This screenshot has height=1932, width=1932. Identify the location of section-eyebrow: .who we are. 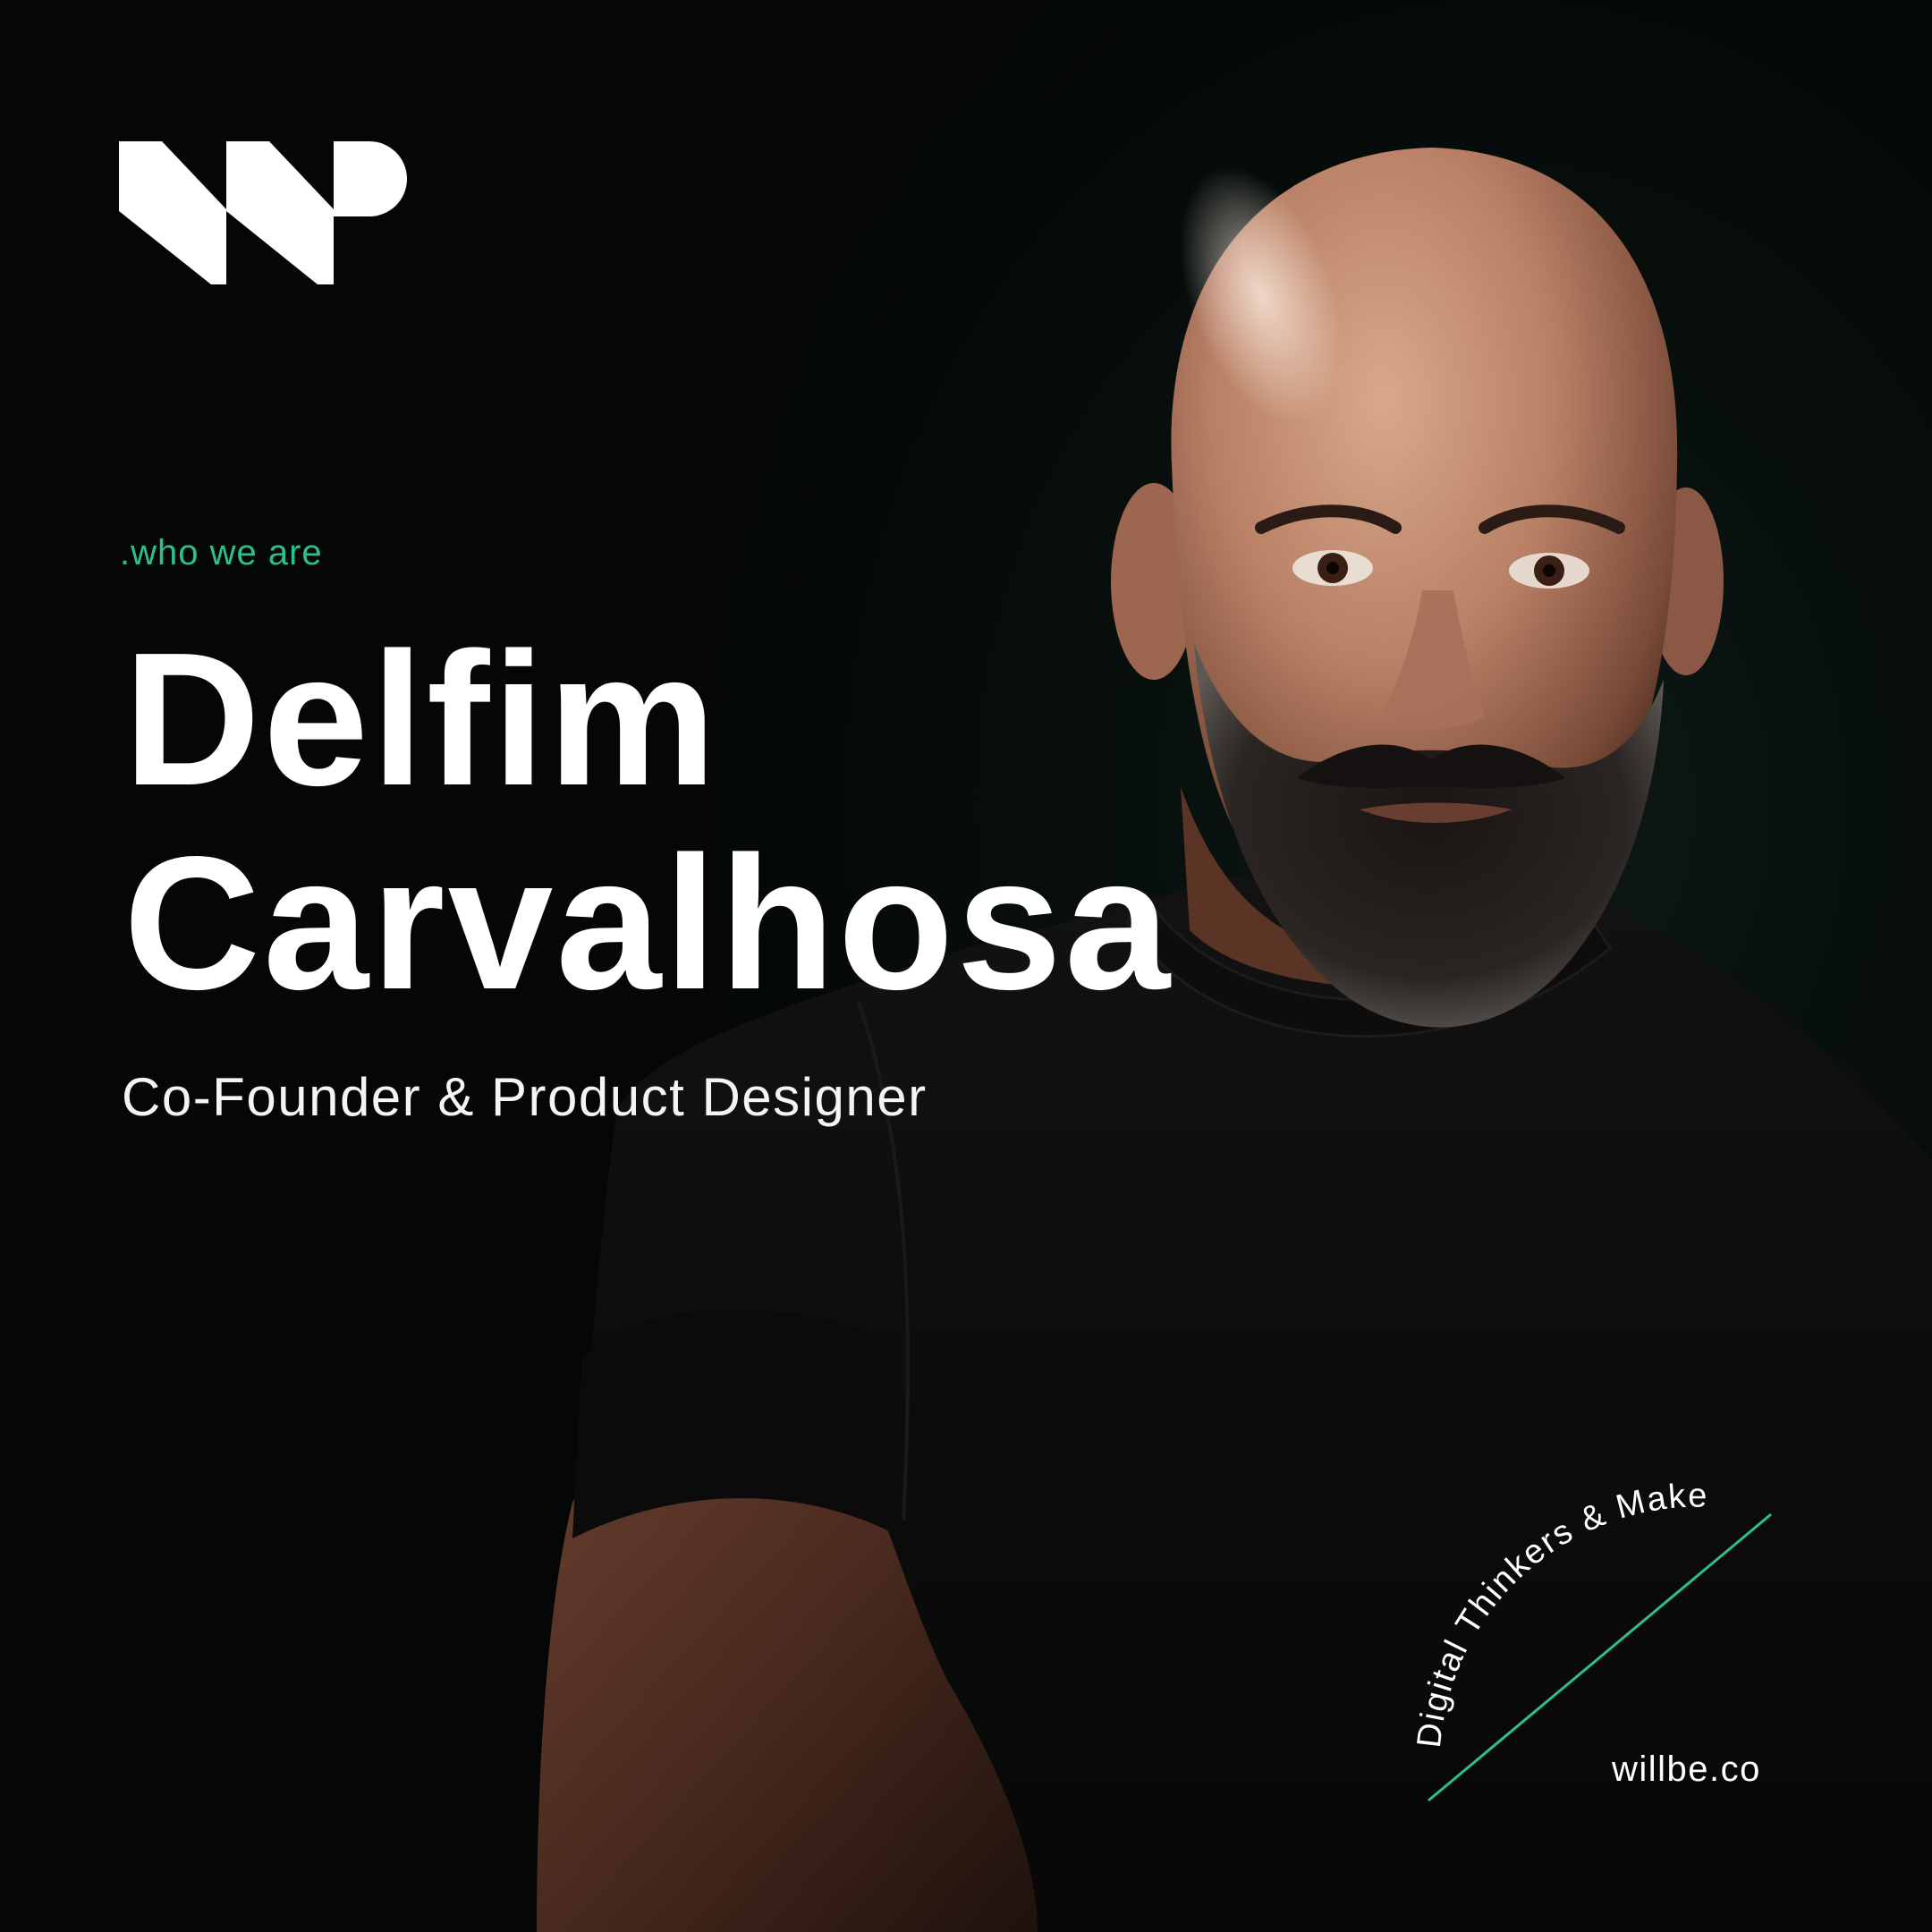
(221, 552).